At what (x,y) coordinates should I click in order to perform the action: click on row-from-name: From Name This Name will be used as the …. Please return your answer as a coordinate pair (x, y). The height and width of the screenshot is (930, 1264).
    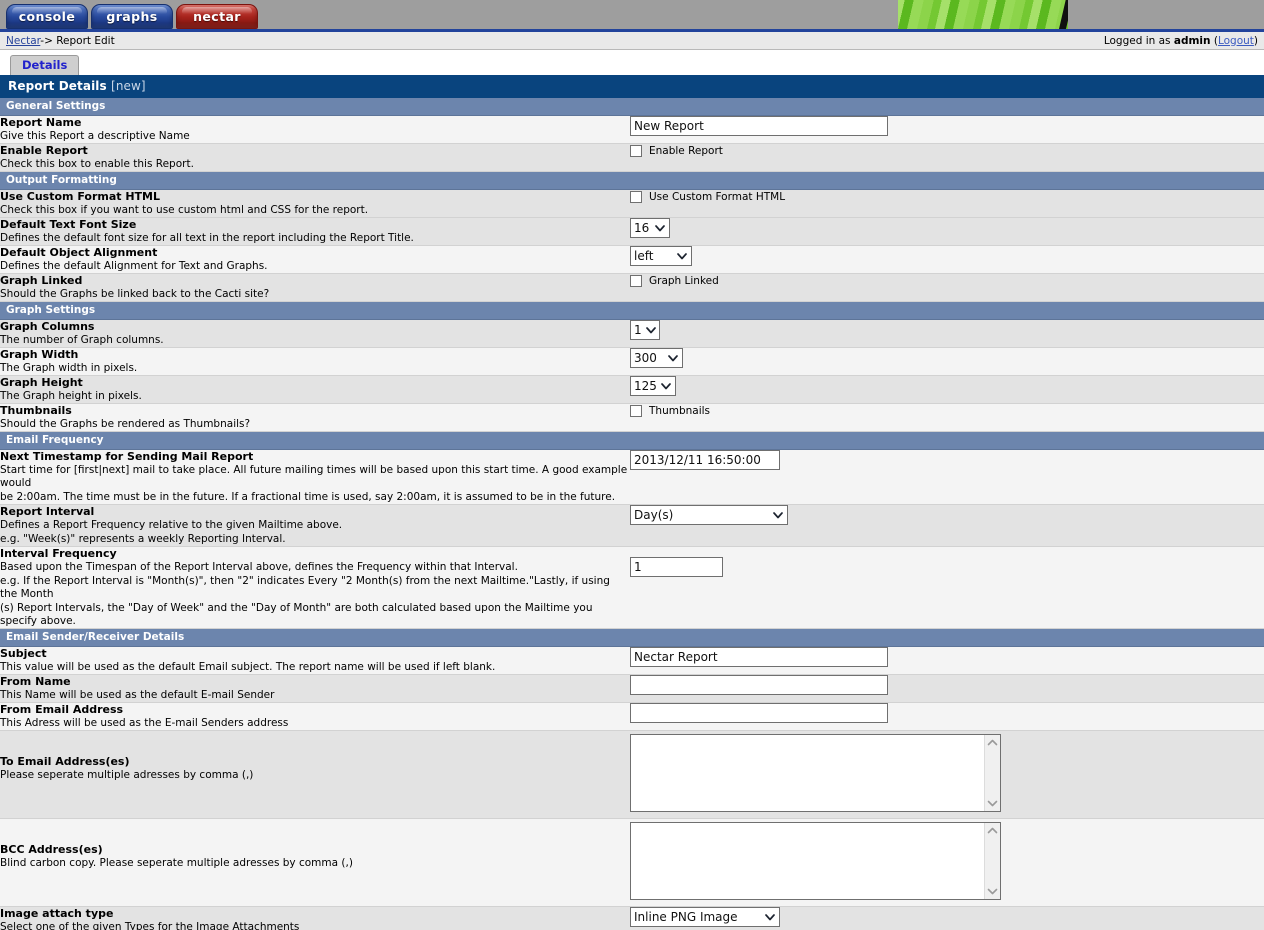
    Looking at the image, I should click on (632, 688).